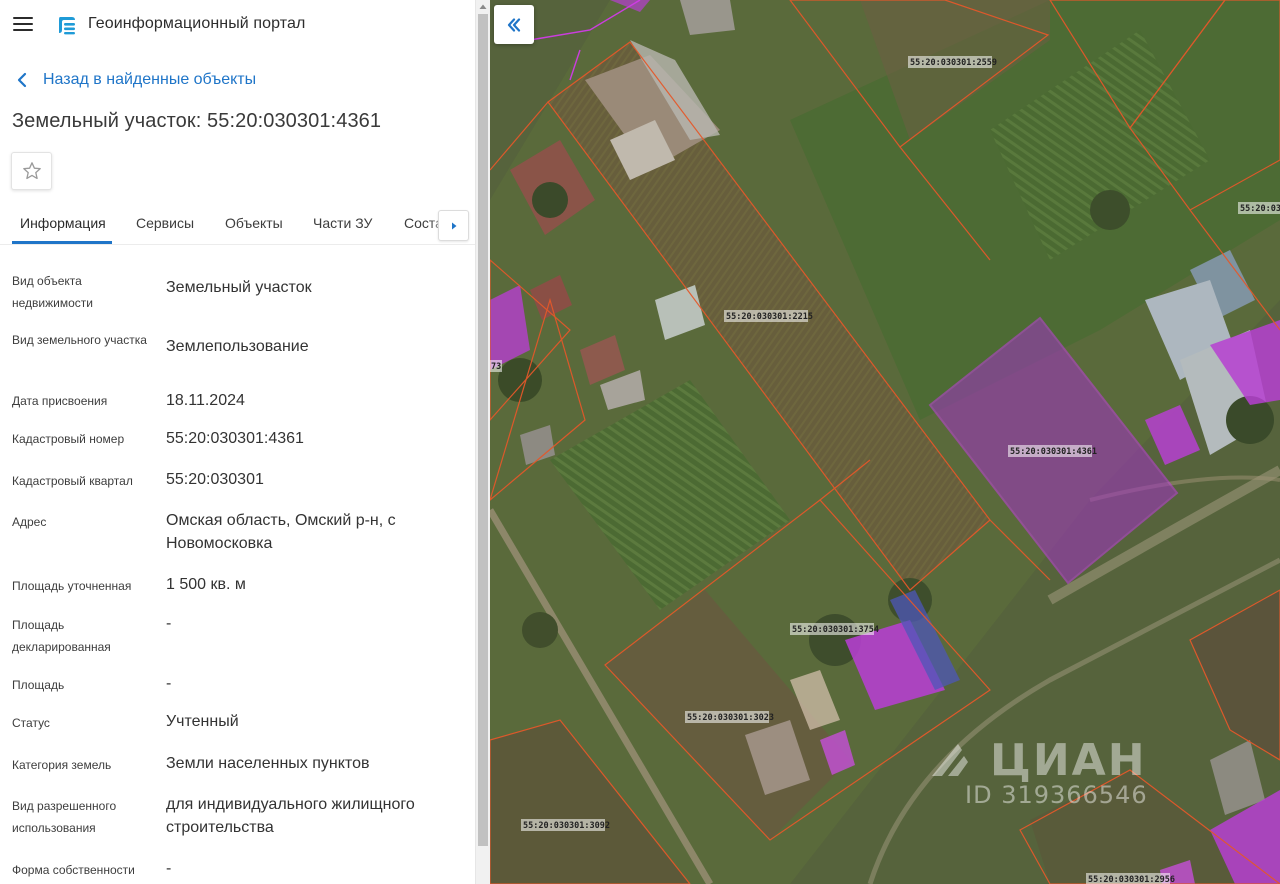 This screenshot has width=1280, height=884. What do you see at coordinates (197, 23) in the screenshot?
I see `portal-title: Геоинформационный портал` at bounding box center [197, 23].